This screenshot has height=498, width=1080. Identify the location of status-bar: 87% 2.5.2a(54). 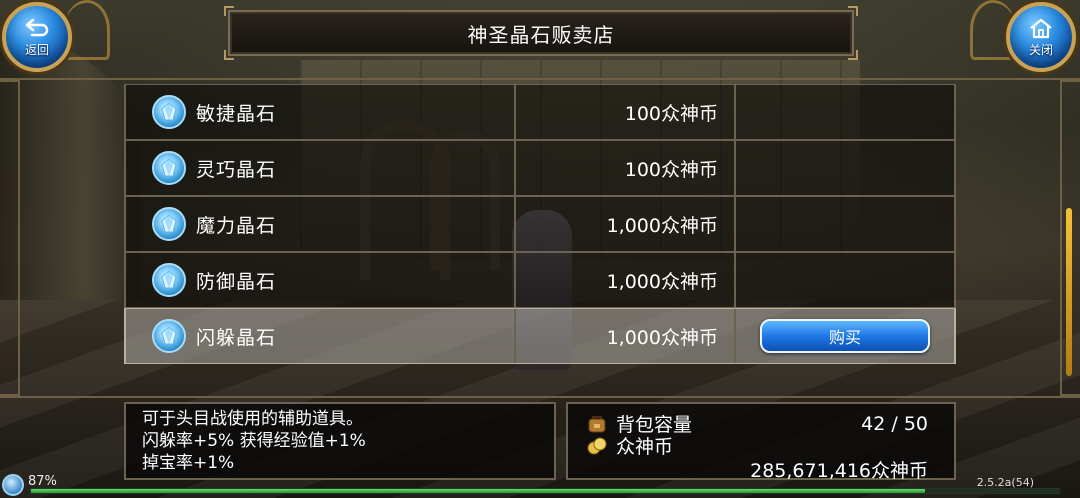
(540, 486).